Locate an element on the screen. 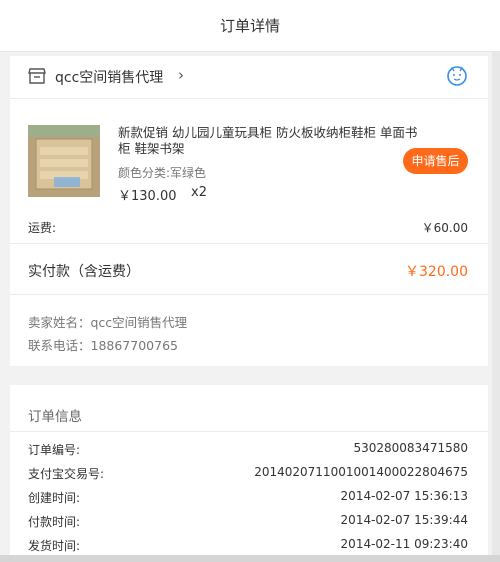  info-row-paid: 付款时间: 2014-02-07 15:39:44 is located at coordinates (249, 523).